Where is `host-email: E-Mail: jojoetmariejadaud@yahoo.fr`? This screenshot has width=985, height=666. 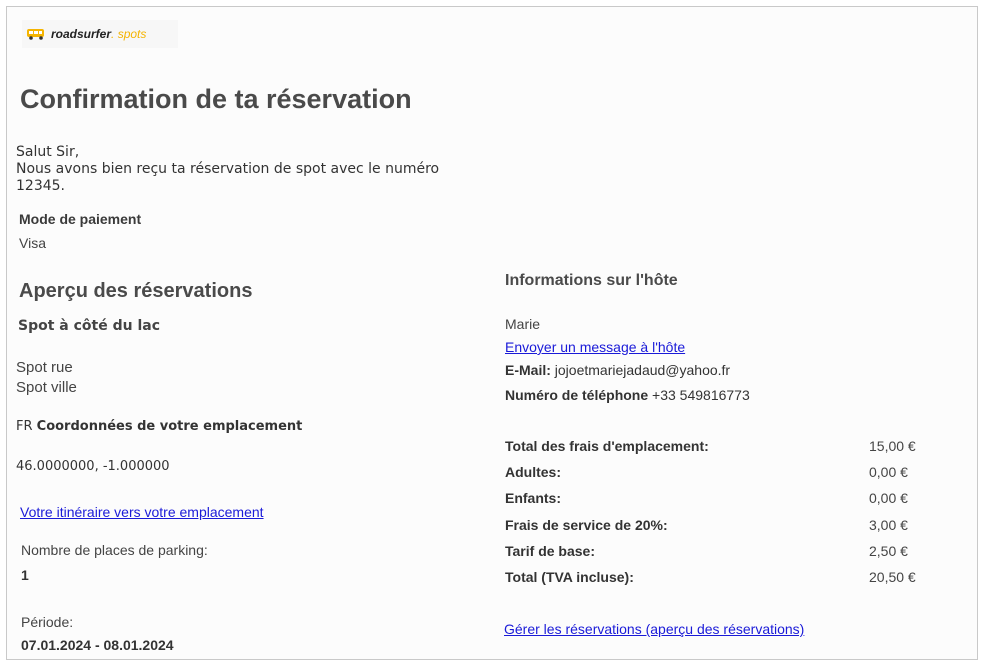 host-email: E-Mail: jojoetmariejadaud@yahoo.fr is located at coordinates (617, 370).